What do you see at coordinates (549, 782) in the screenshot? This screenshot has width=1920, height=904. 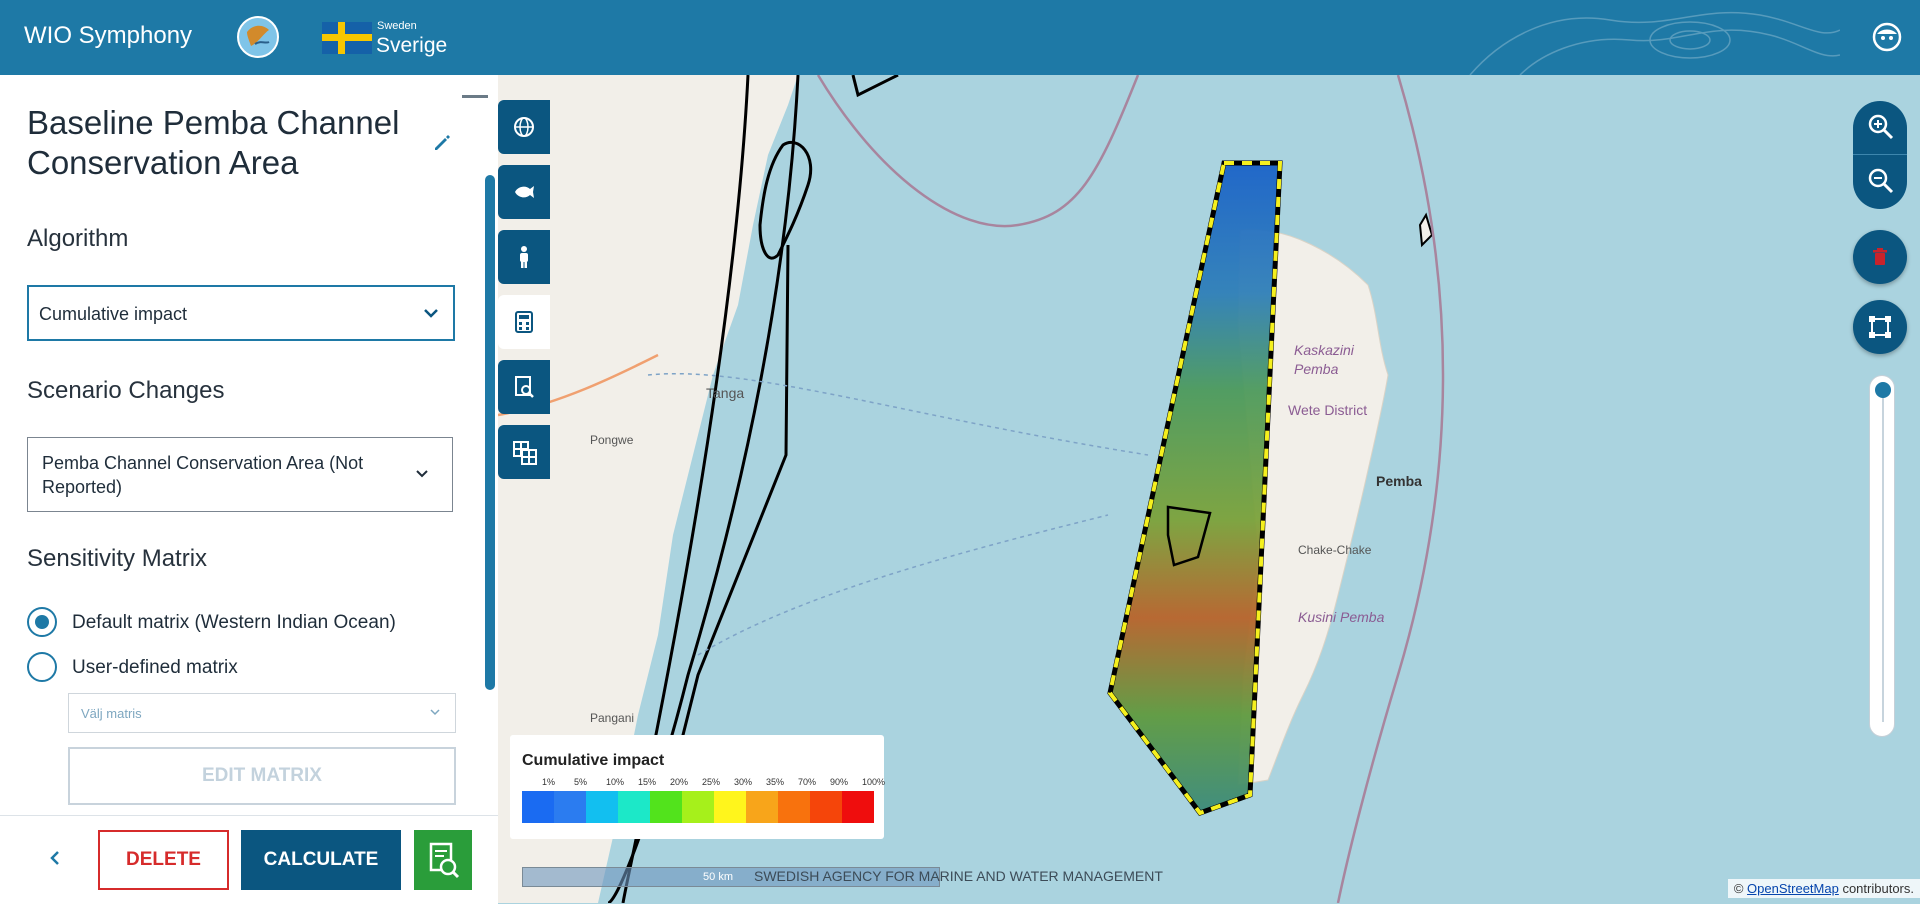 I see `legend-tick-label: 1%` at bounding box center [549, 782].